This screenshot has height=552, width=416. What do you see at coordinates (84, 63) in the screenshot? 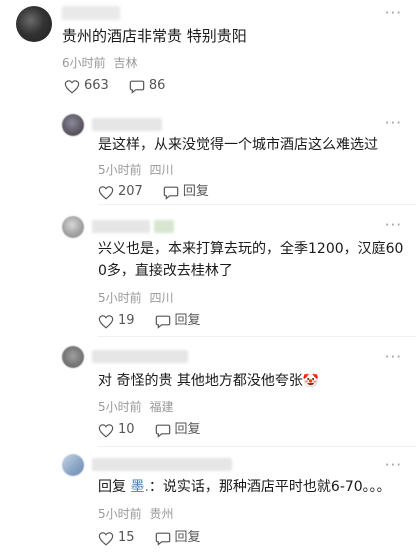
I see `comment-time: 6小时前` at bounding box center [84, 63].